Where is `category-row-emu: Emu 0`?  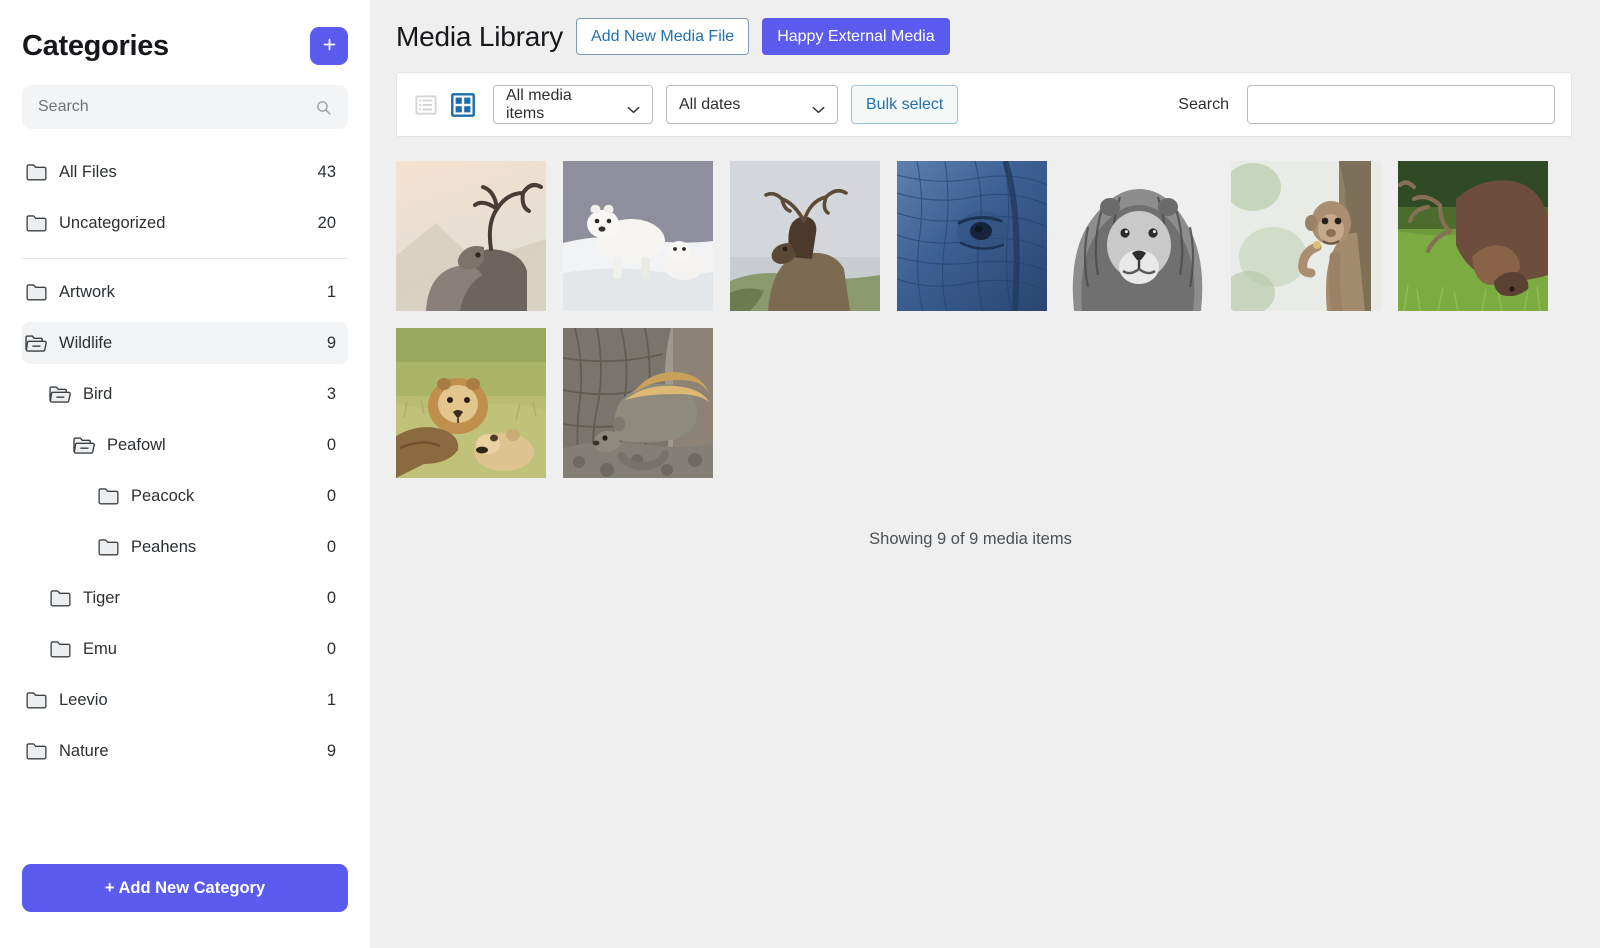 category-row-emu: Emu 0 is located at coordinates (197, 649).